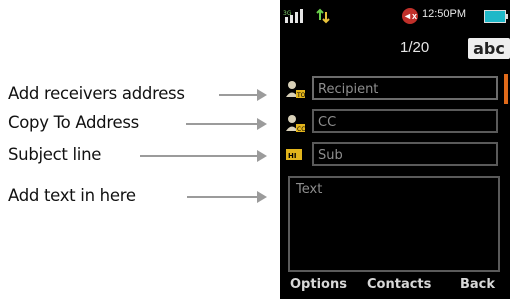  What do you see at coordinates (96, 93) in the screenshot?
I see `annotation-recipient: Add receivers address` at bounding box center [96, 93].